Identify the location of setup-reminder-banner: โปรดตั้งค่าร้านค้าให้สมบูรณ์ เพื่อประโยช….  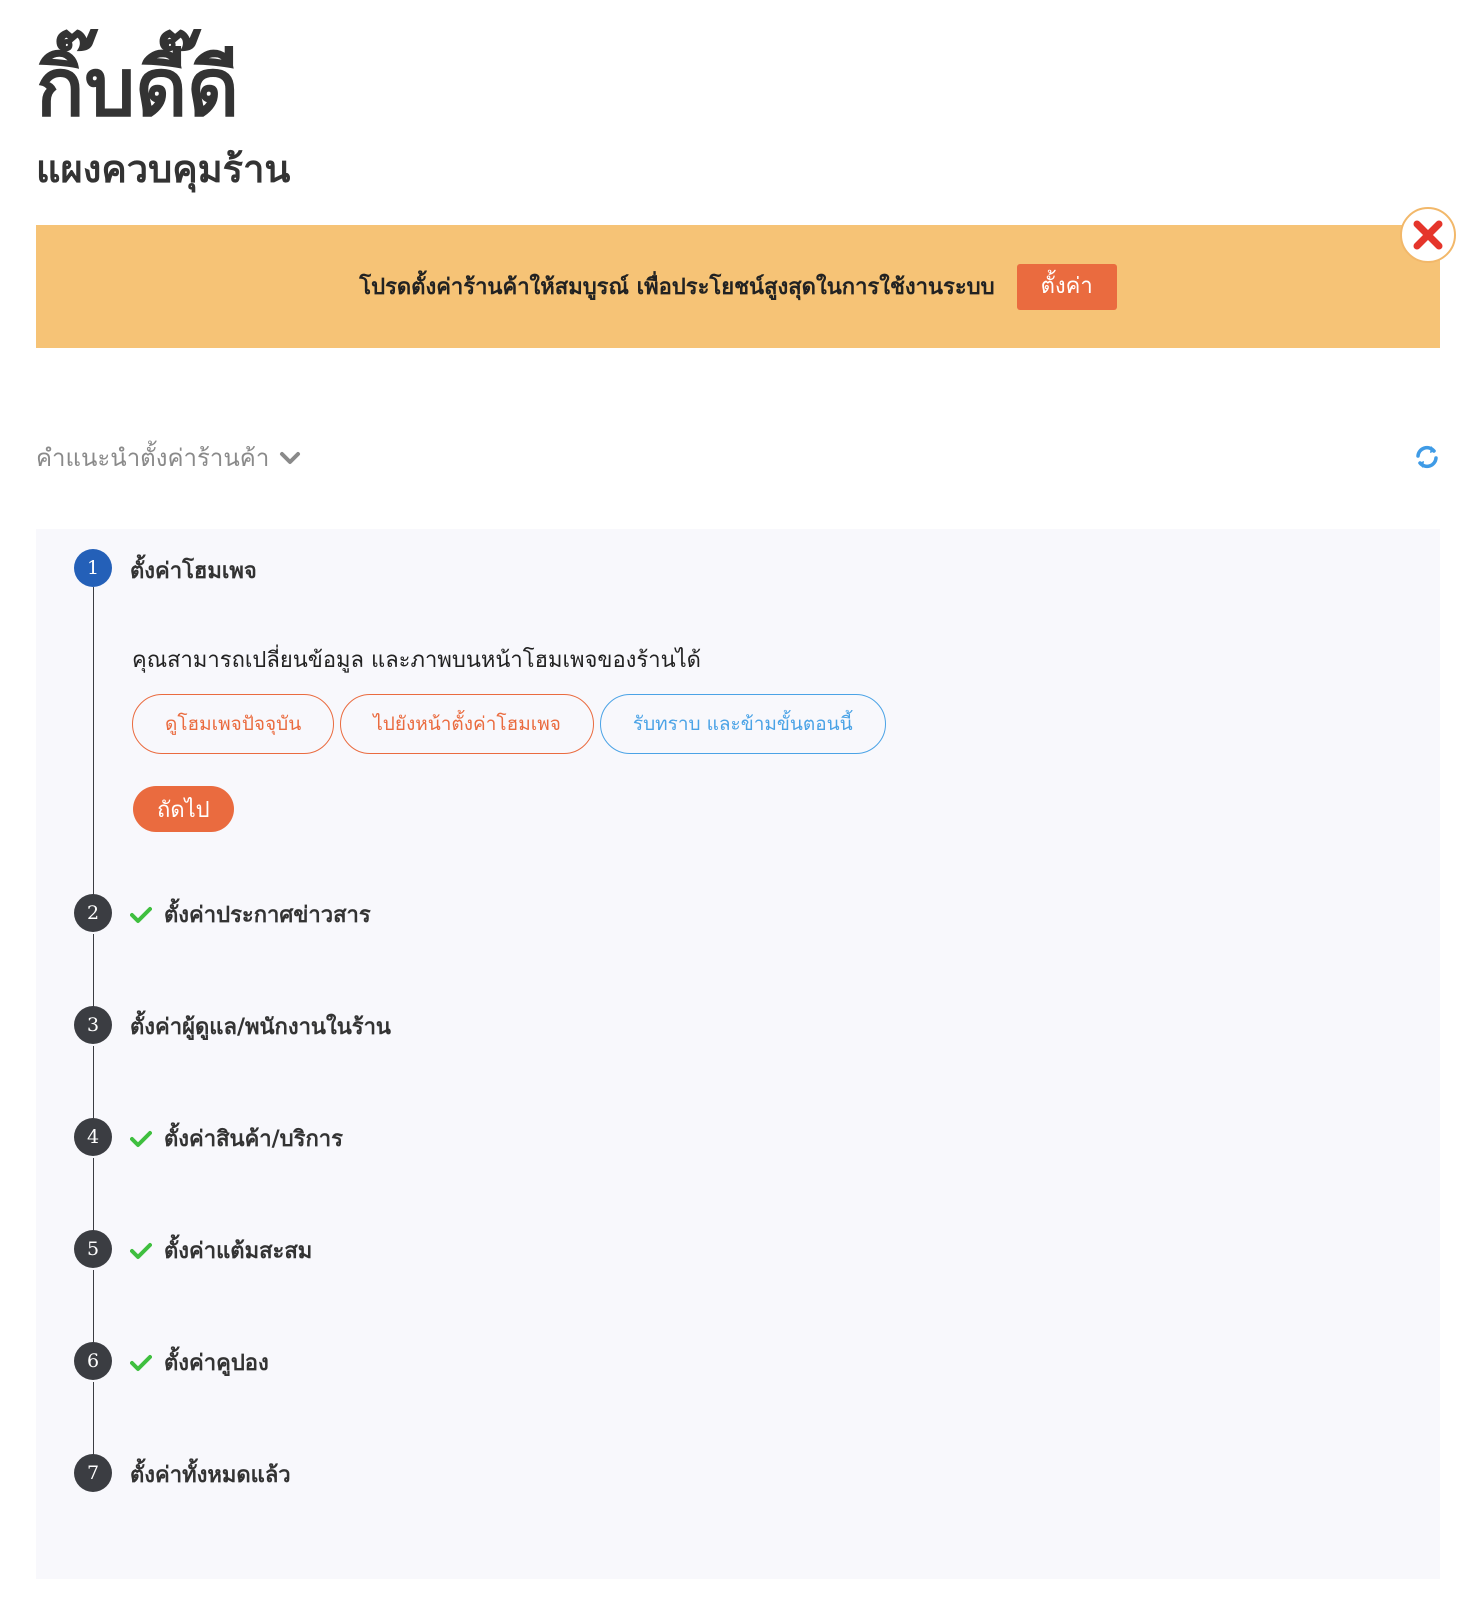
(738, 286).